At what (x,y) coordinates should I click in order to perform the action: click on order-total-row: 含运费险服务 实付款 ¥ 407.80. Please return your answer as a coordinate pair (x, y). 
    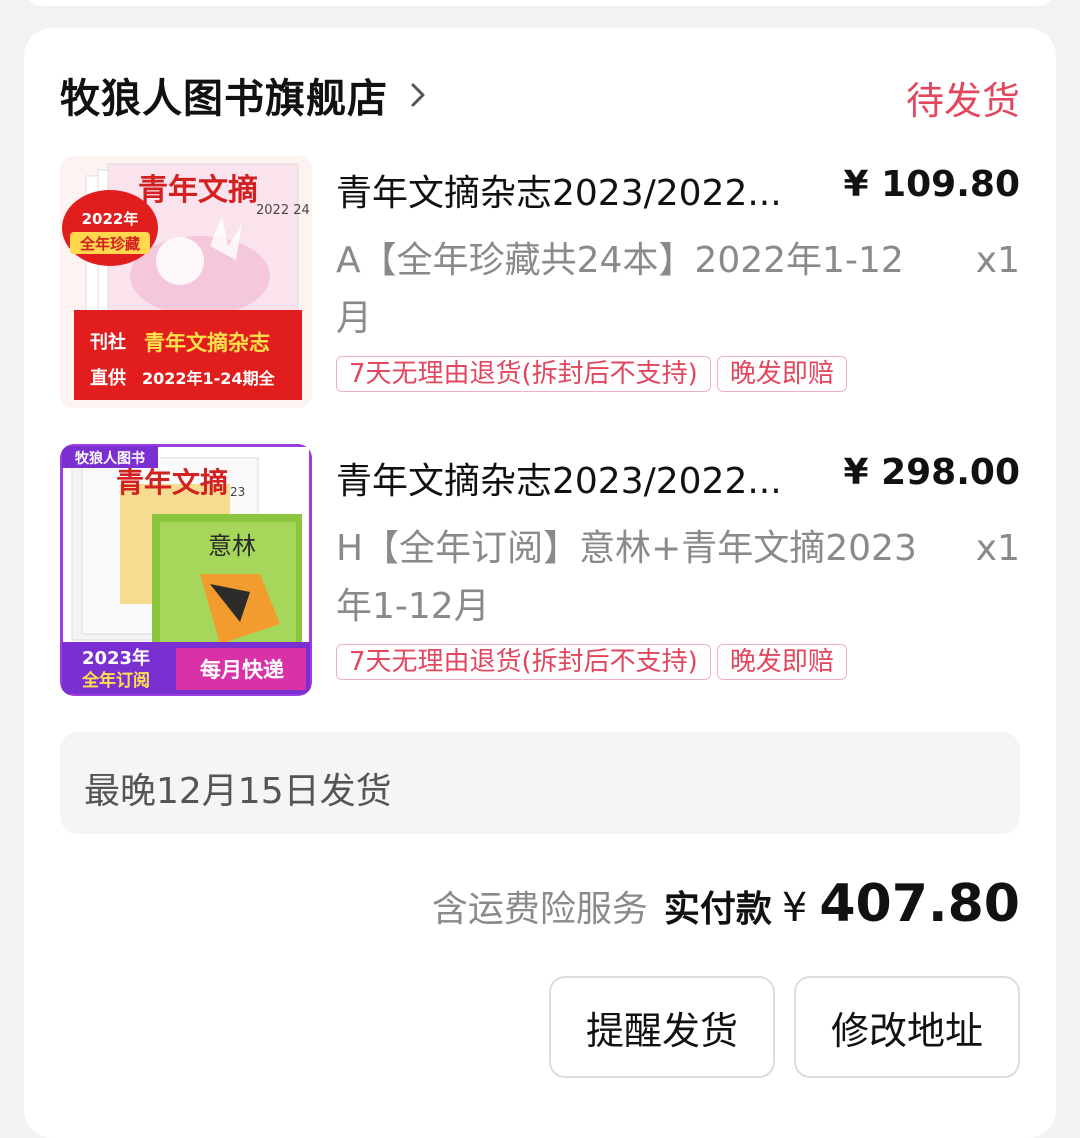
    Looking at the image, I should click on (726, 904).